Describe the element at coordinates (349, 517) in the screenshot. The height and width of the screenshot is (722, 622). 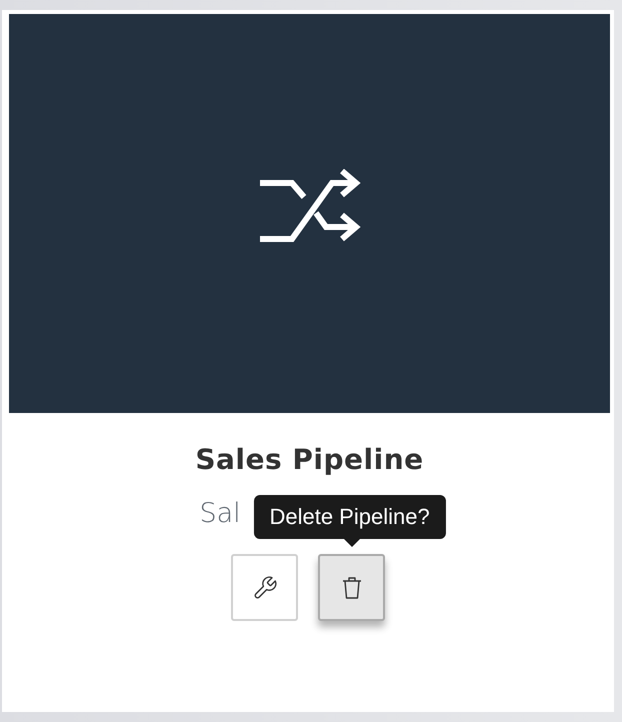
I see `tooltip: Delete Pipeline?` at that location.